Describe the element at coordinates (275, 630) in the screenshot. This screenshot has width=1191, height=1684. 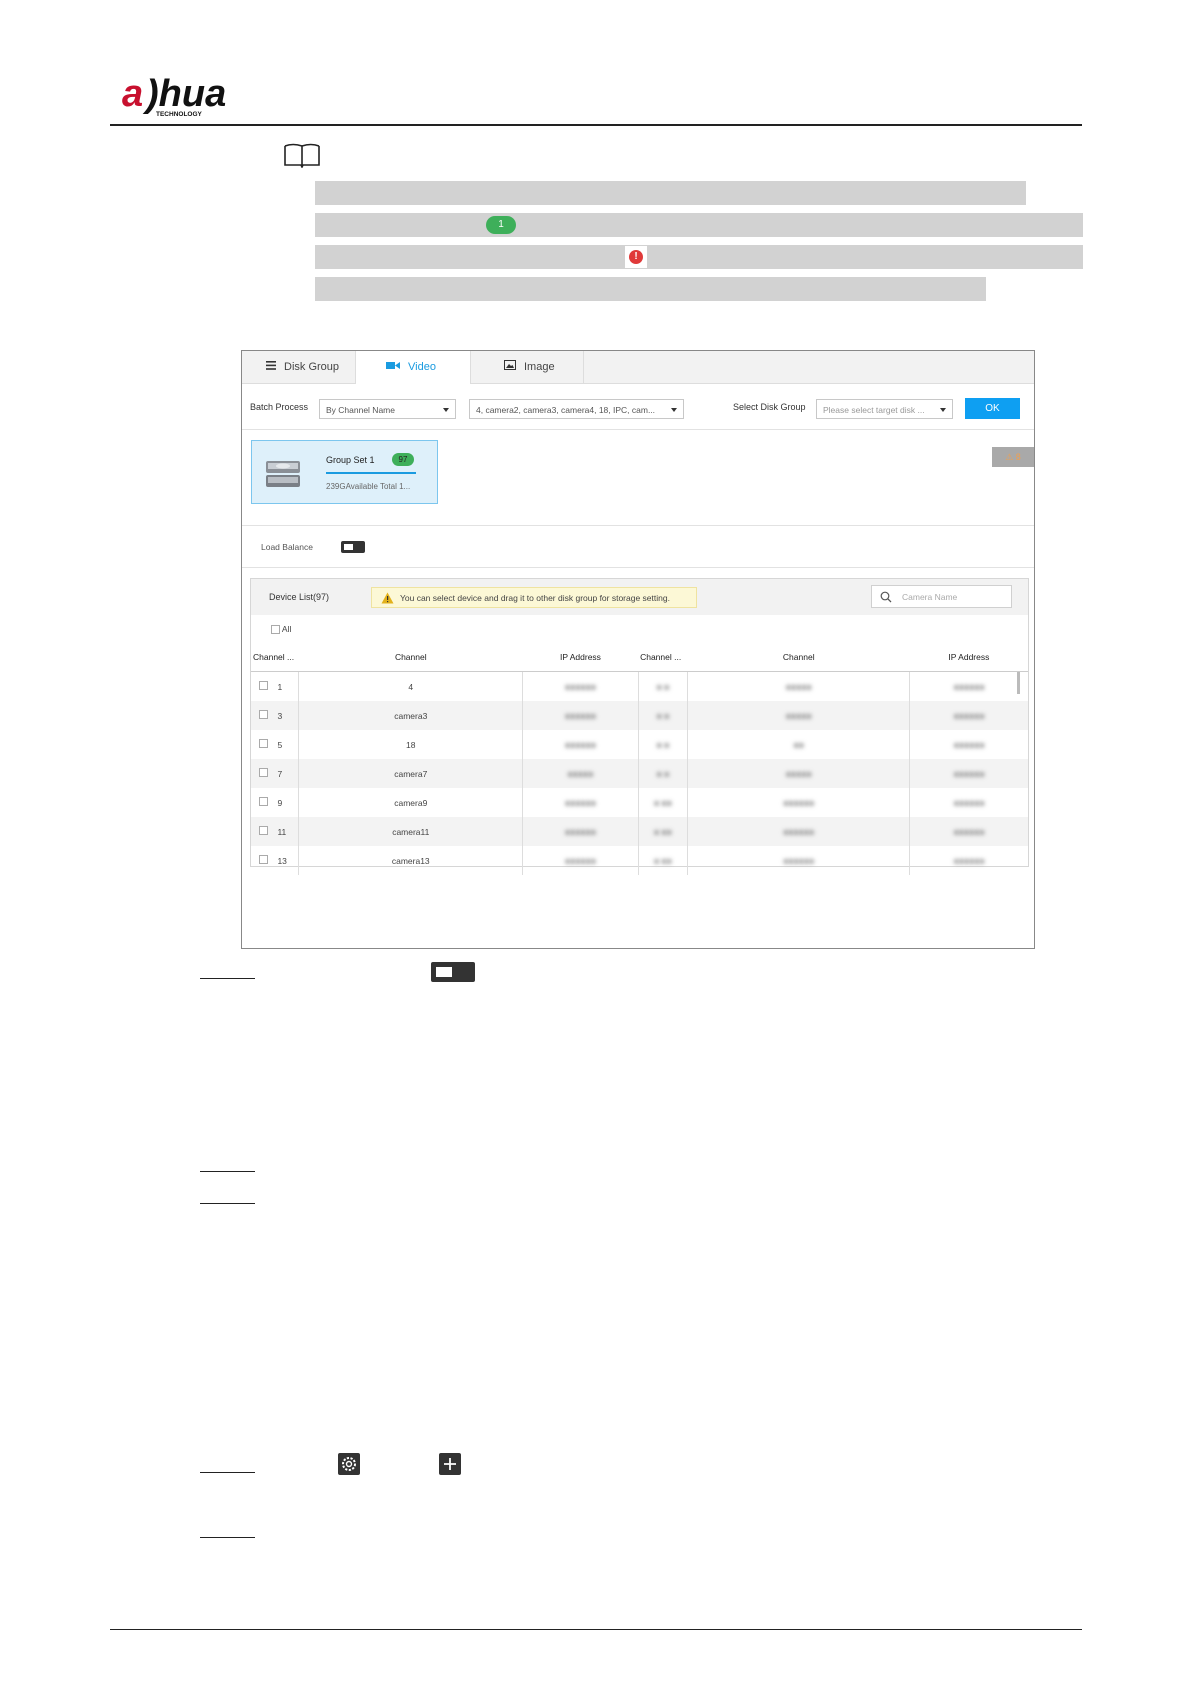
I see `select-all-checkbox` at that location.